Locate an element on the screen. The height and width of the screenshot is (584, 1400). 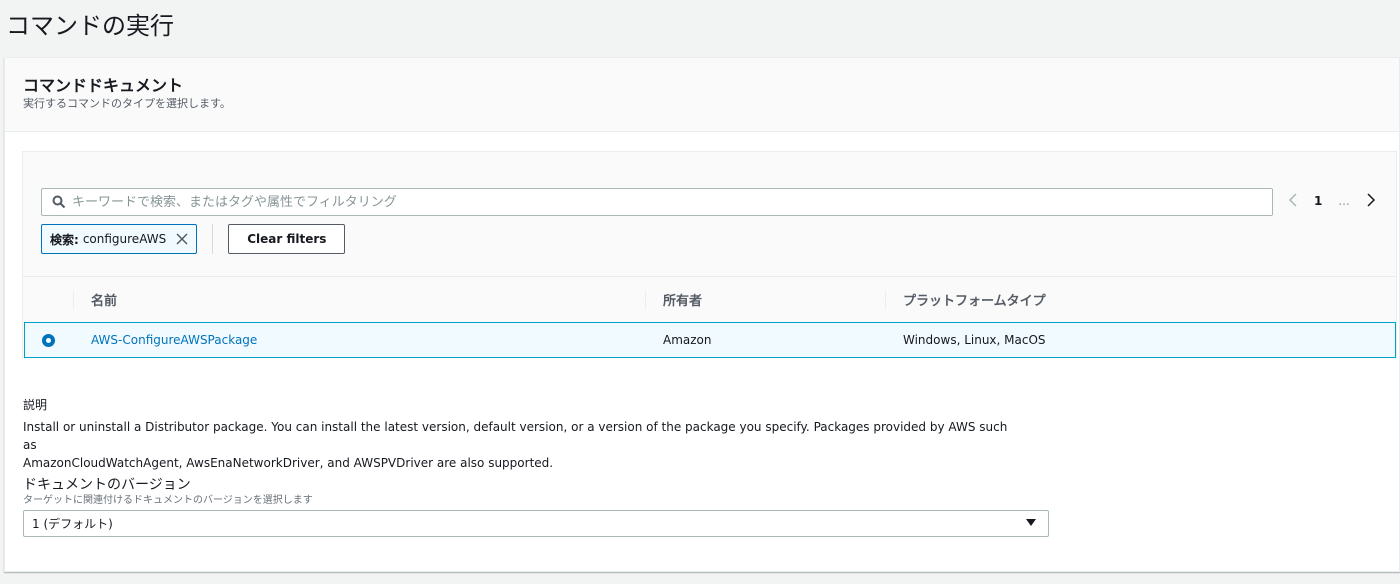
filter-row: 検索: configureAWS Clear filters is located at coordinates (193, 239).